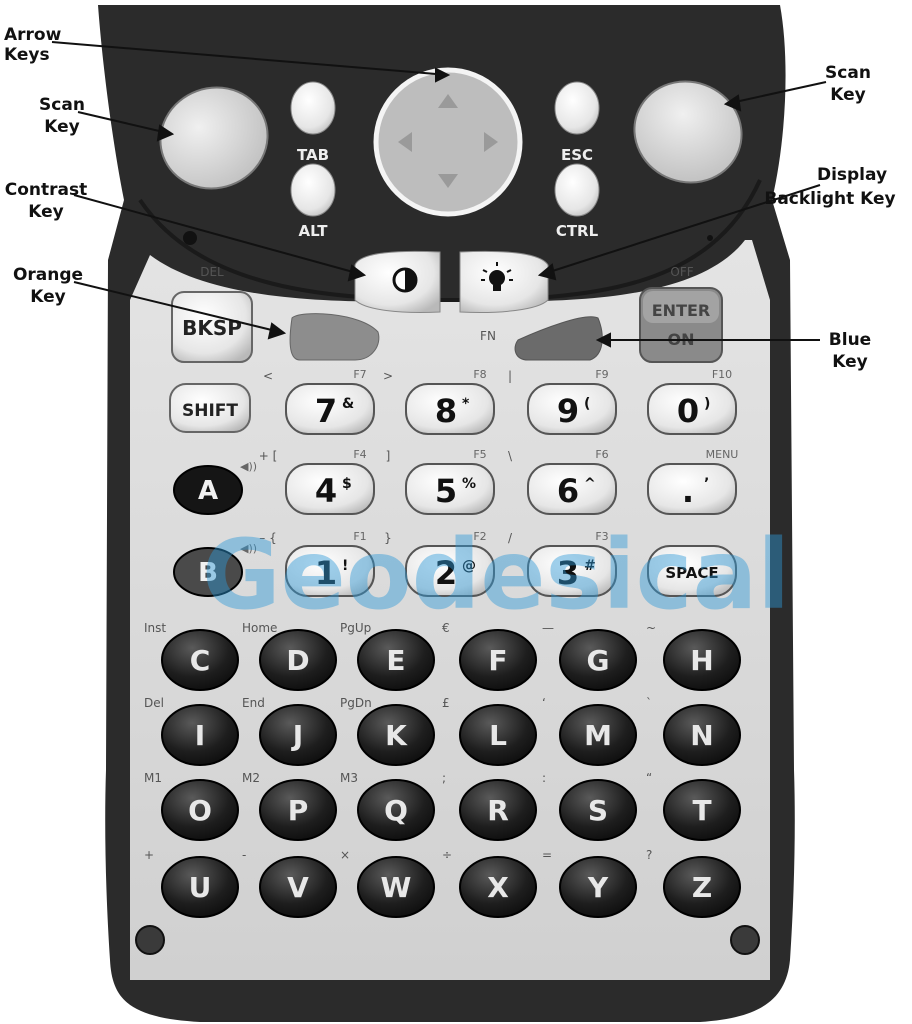 The image size is (912, 1024). What do you see at coordinates (200, 887) in the screenshot?
I see `key-u-label: U` at bounding box center [200, 887].